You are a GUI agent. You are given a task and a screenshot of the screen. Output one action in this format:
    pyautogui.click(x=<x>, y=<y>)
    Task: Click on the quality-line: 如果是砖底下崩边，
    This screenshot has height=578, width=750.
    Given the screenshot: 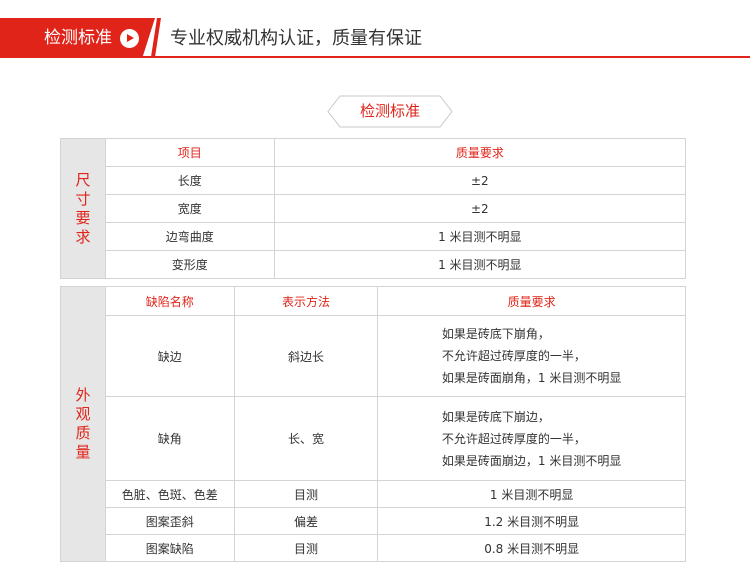 What is the action you would take?
    pyautogui.click(x=495, y=416)
    